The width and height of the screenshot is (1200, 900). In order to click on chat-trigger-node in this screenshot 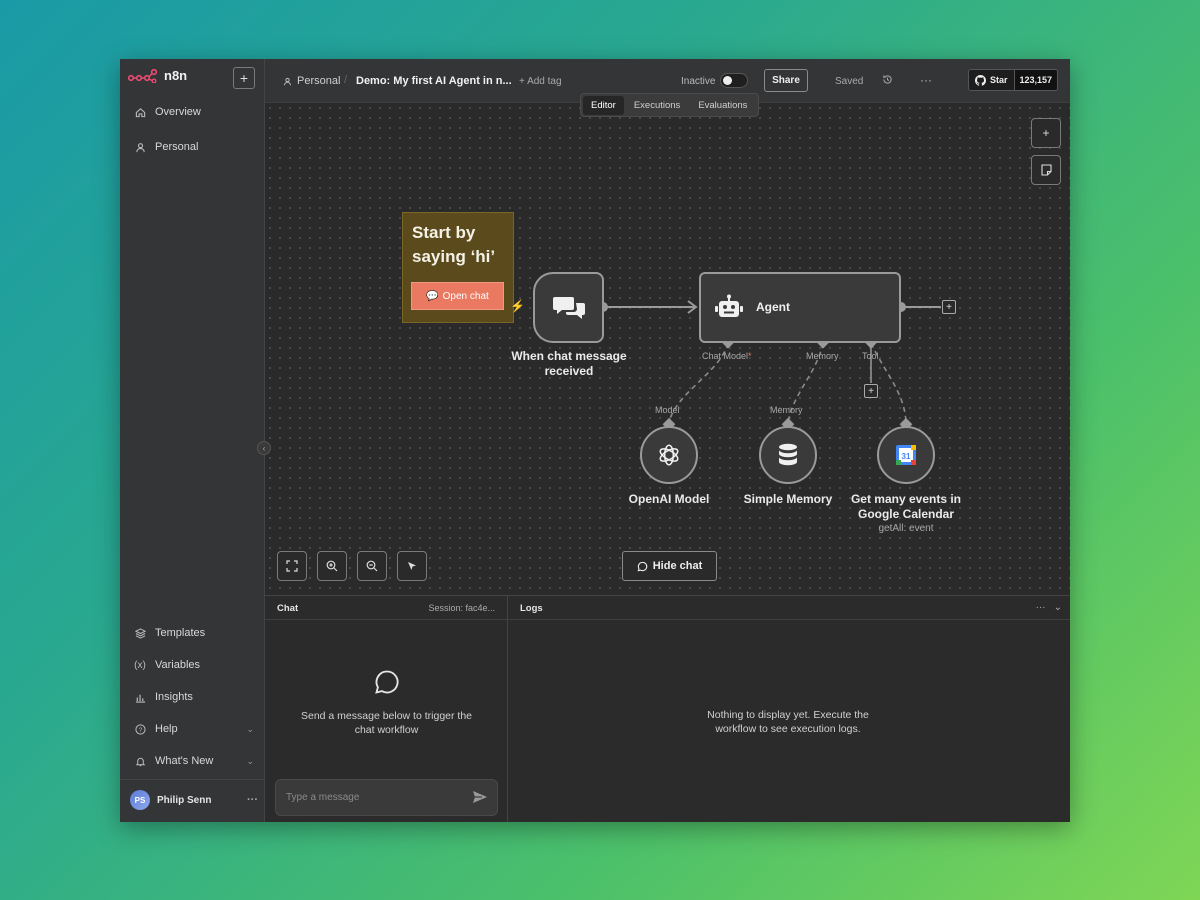, I will do `click(568, 307)`.